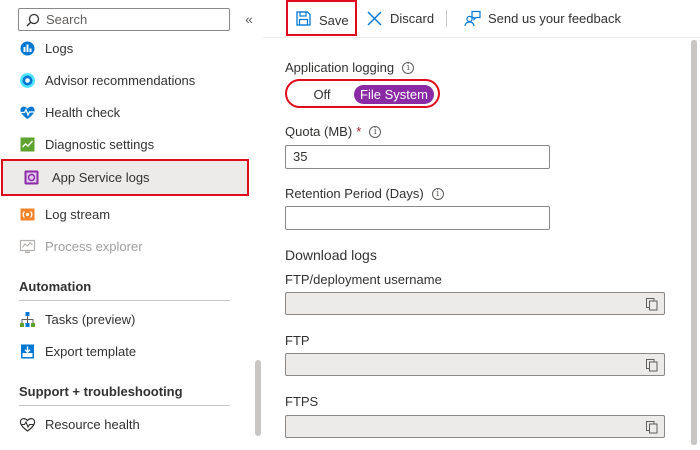  What do you see at coordinates (124, 19) in the screenshot?
I see `search-input: Search` at bounding box center [124, 19].